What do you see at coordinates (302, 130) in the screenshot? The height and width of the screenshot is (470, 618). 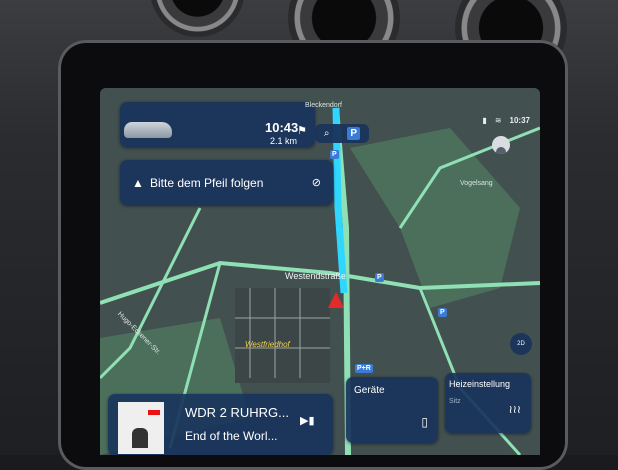 I see `destination-flag-icon: ⚑` at bounding box center [302, 130].